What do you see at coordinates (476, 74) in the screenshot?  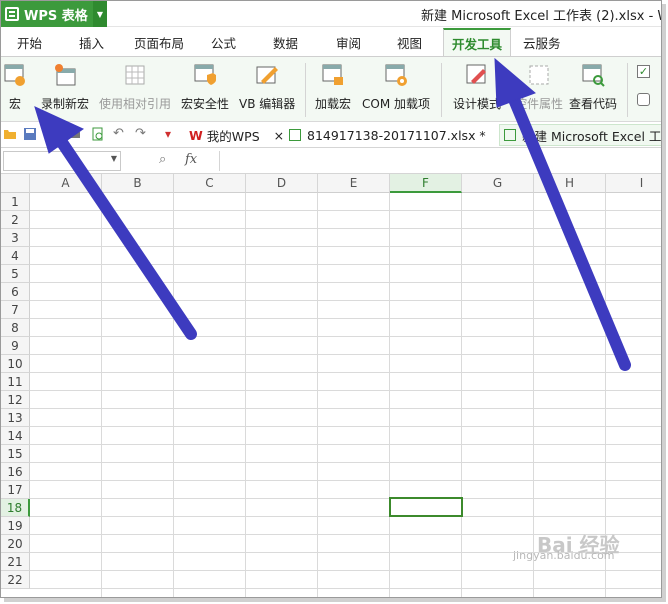 I see `design-mode-icon` at bounding box center [476, 74].